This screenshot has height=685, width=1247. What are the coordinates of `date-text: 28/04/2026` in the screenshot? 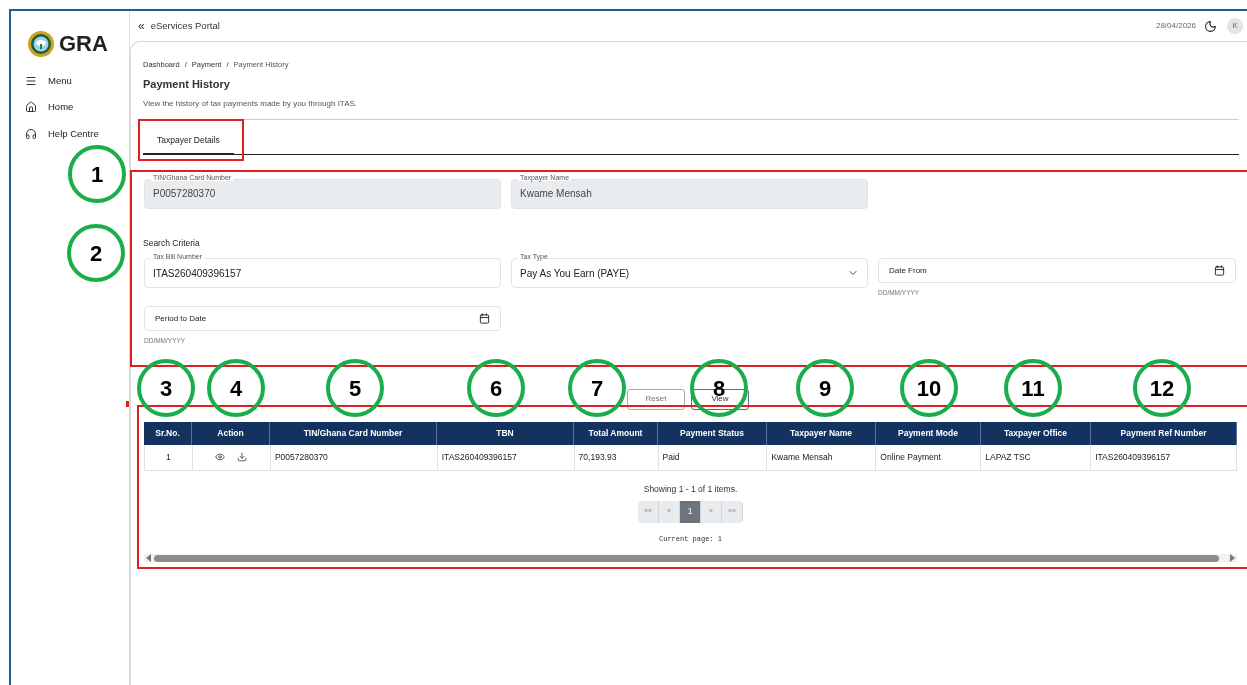 It's located at (1175, 26).